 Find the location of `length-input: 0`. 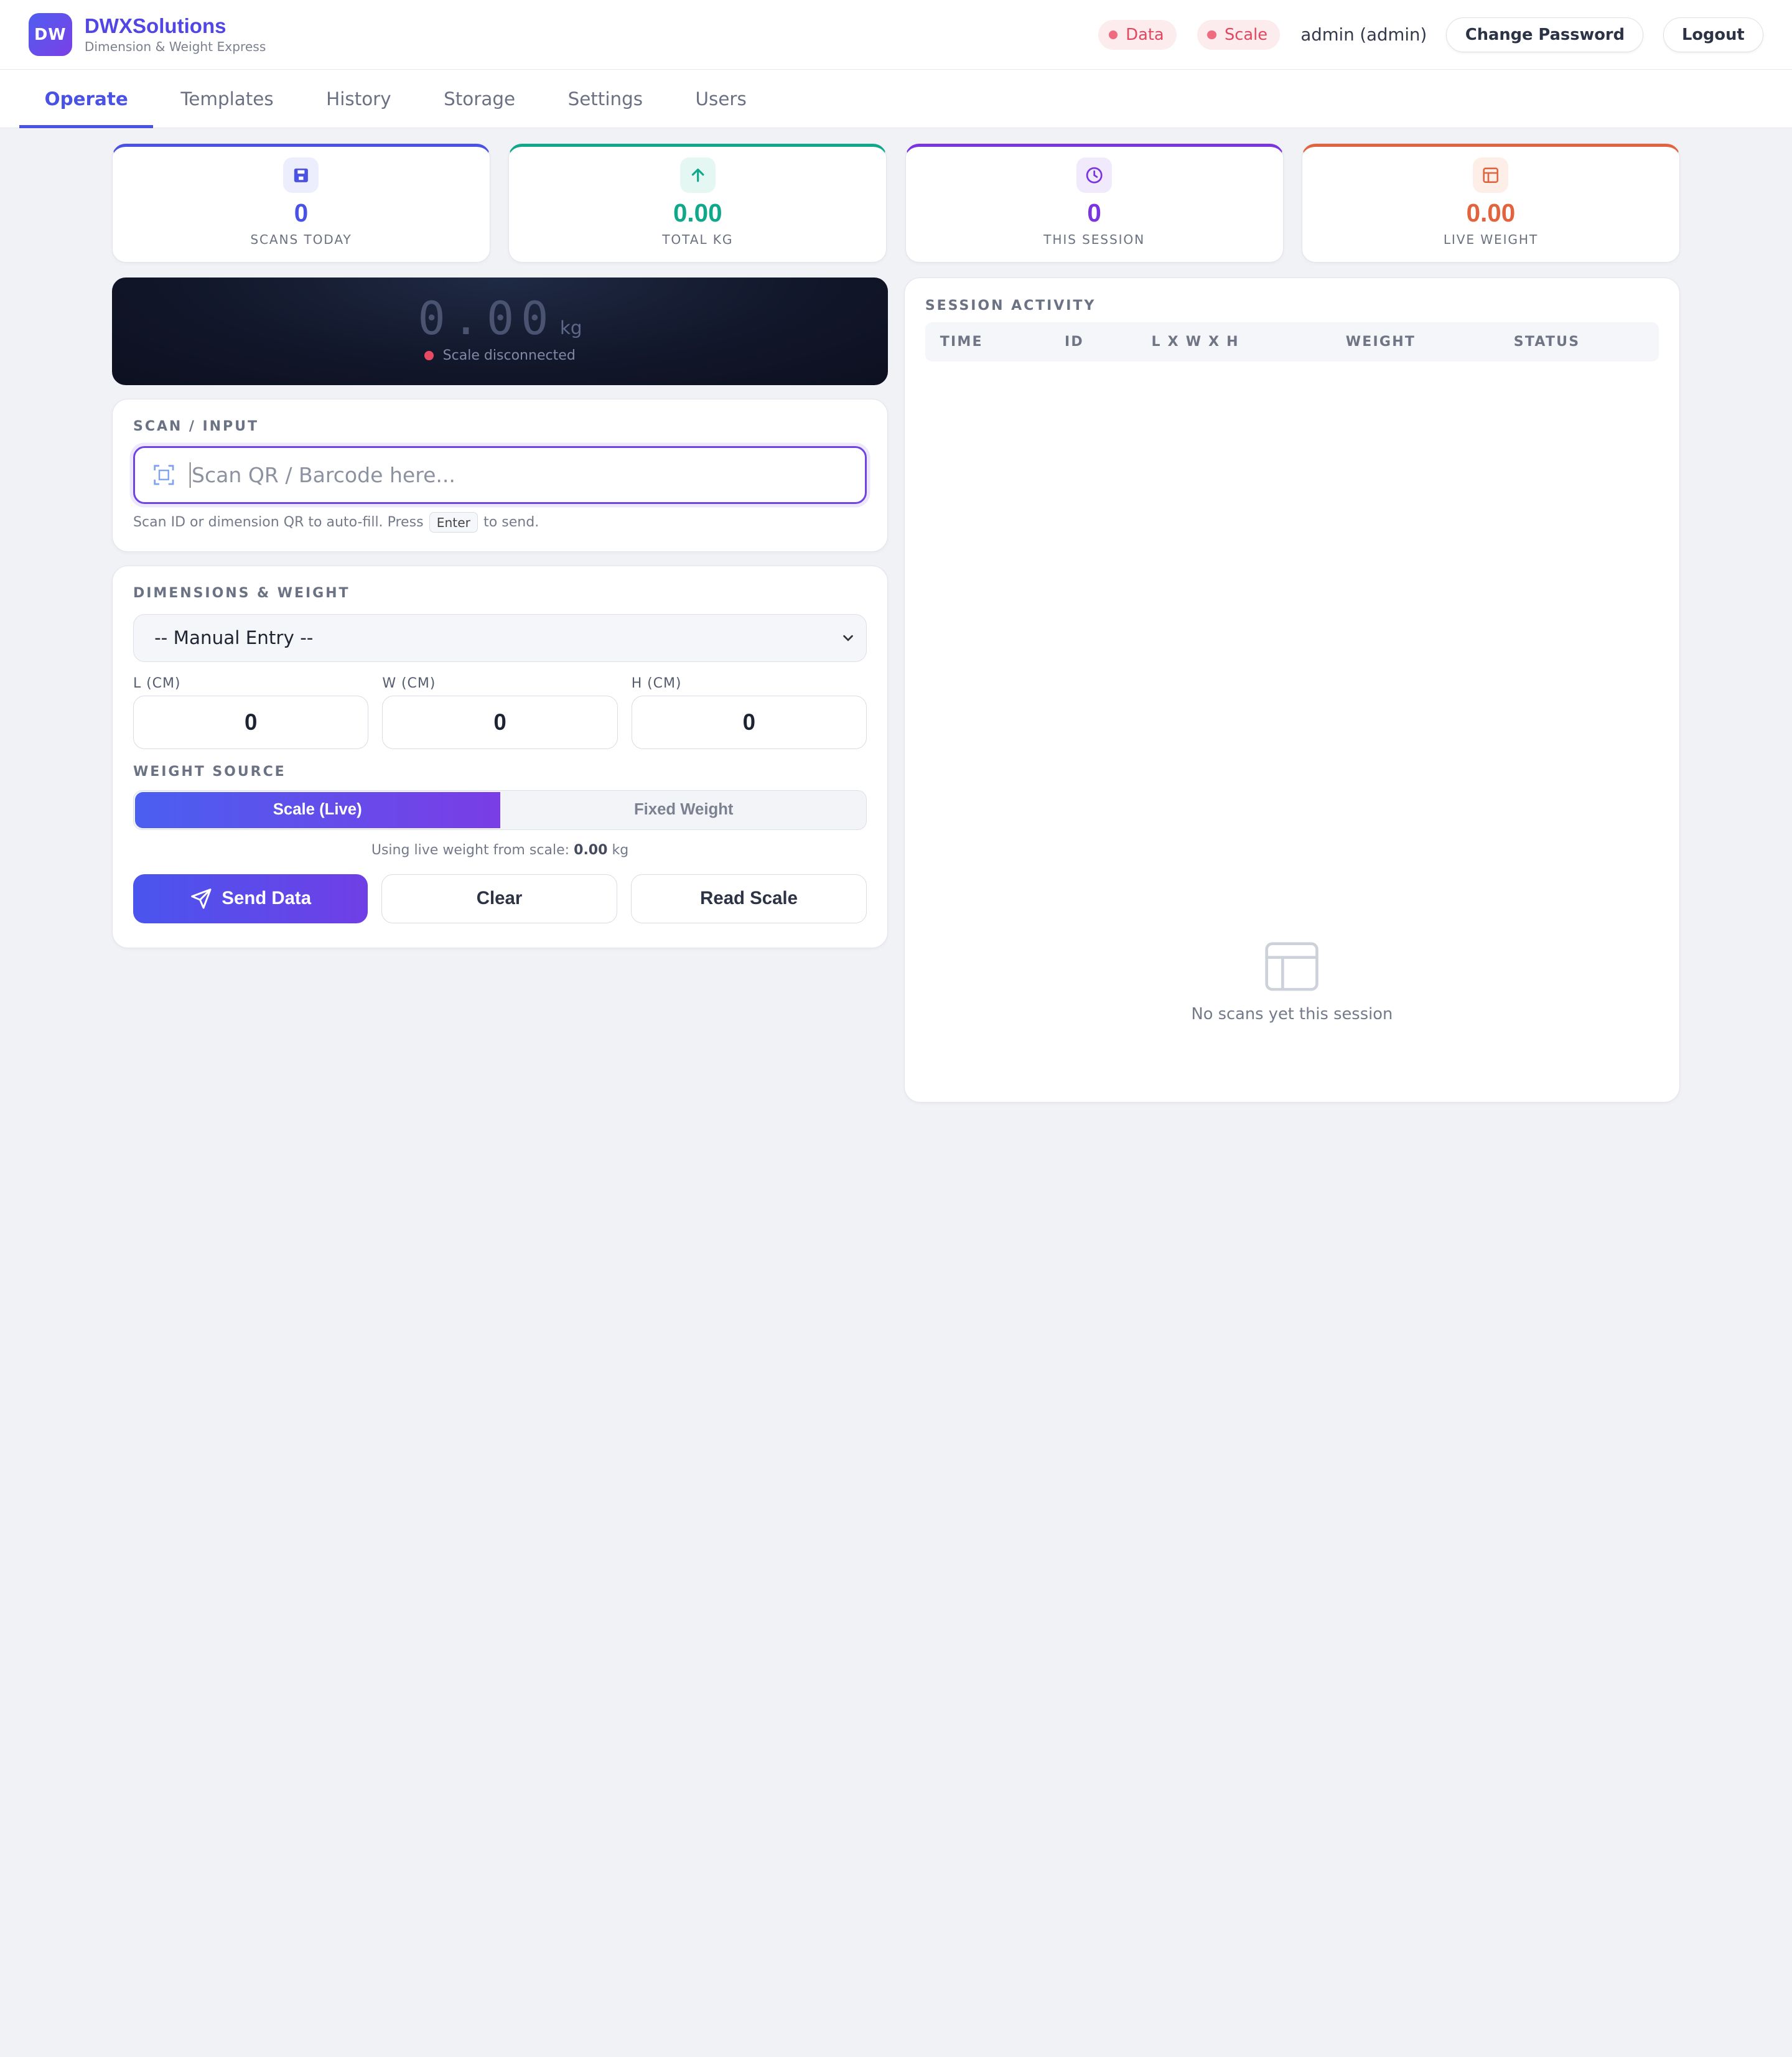

length-input: 0 is located at coordinates (251, 723).